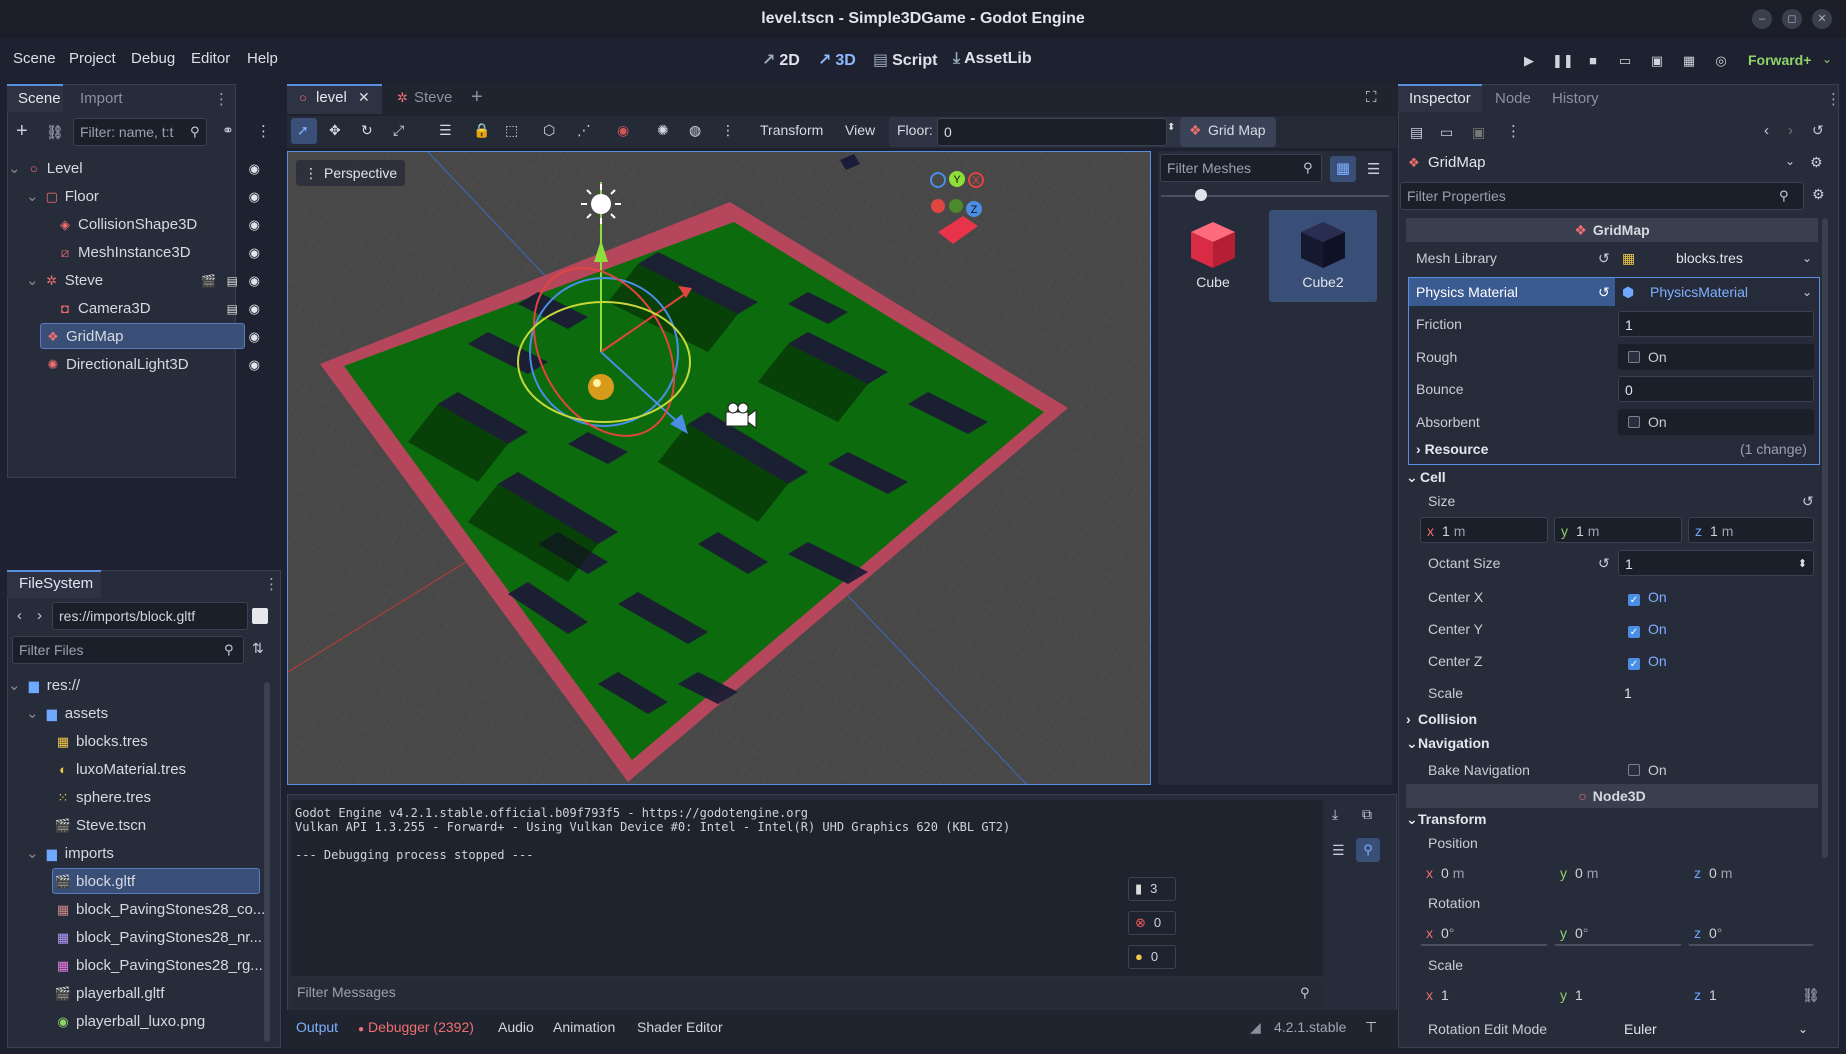 This screenshot has width=1846, height=1054. Describe the element at coordinates (837, 60) in the screenshot. I see `main-3d-button: ↗ 3D` at that location.